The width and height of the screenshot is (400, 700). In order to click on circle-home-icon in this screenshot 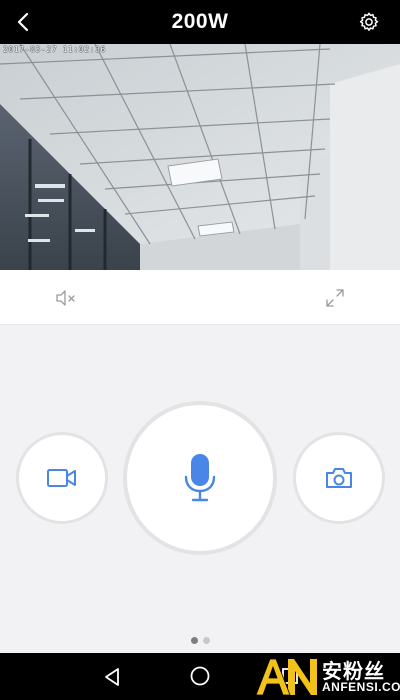, I will do `click(200, 676)`.